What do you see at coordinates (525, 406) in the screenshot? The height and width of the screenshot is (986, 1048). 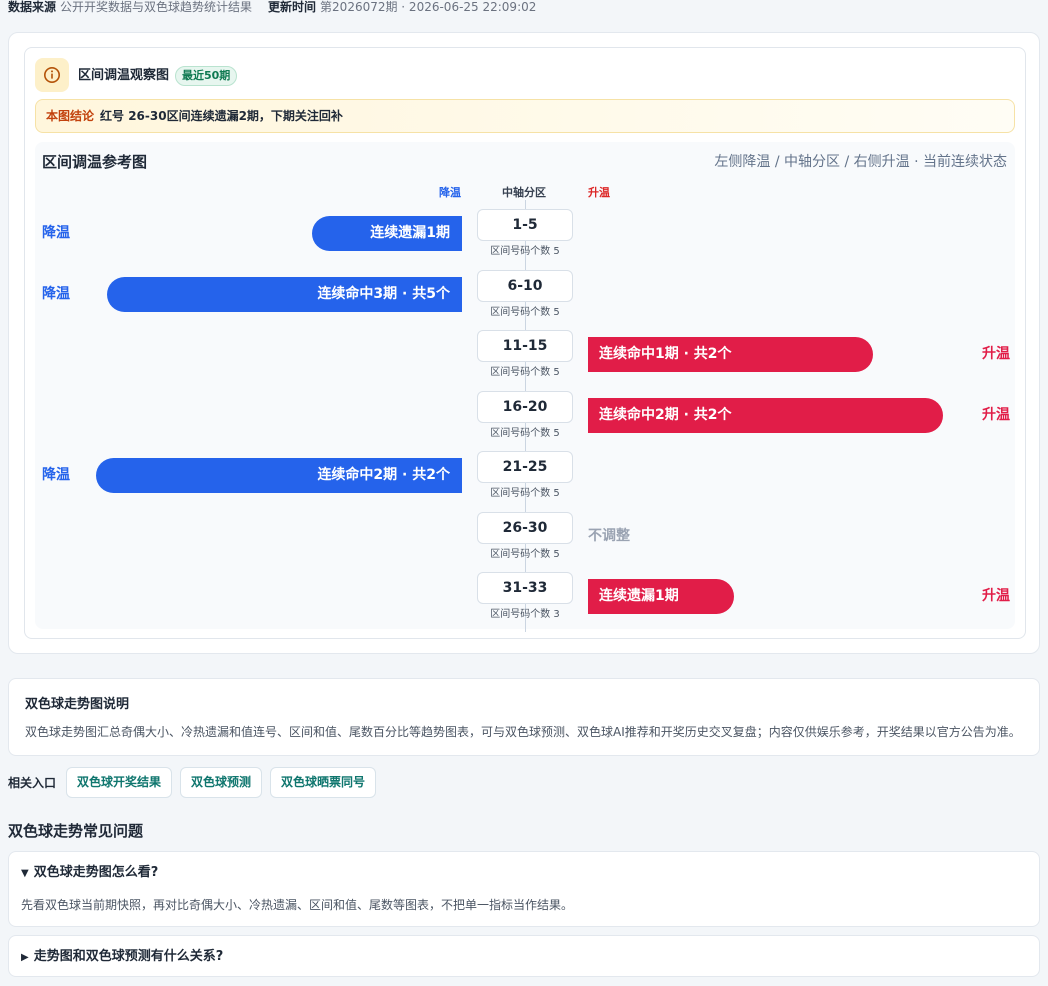 I see `zone-label: 16-20` at bounding box center [525, 406].